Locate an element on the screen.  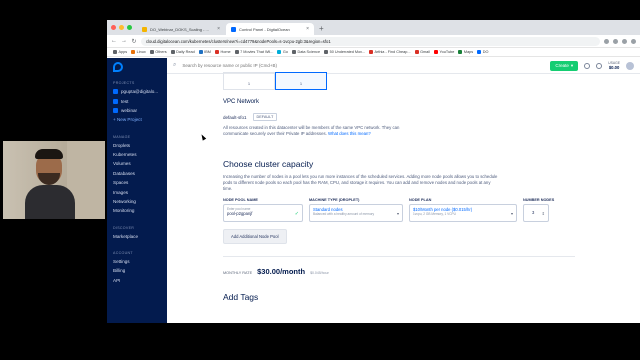
profile-icon is located at coordinates (624, 41).